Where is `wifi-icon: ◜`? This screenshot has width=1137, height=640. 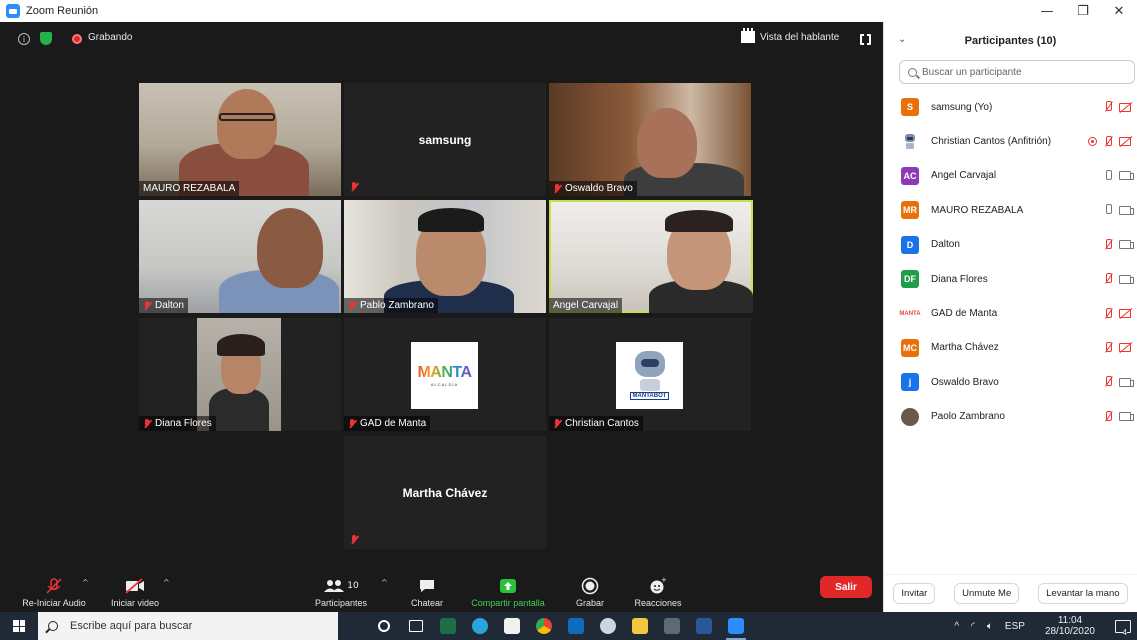 wifi-icon: ◜ is located at coordinates (973, 626).